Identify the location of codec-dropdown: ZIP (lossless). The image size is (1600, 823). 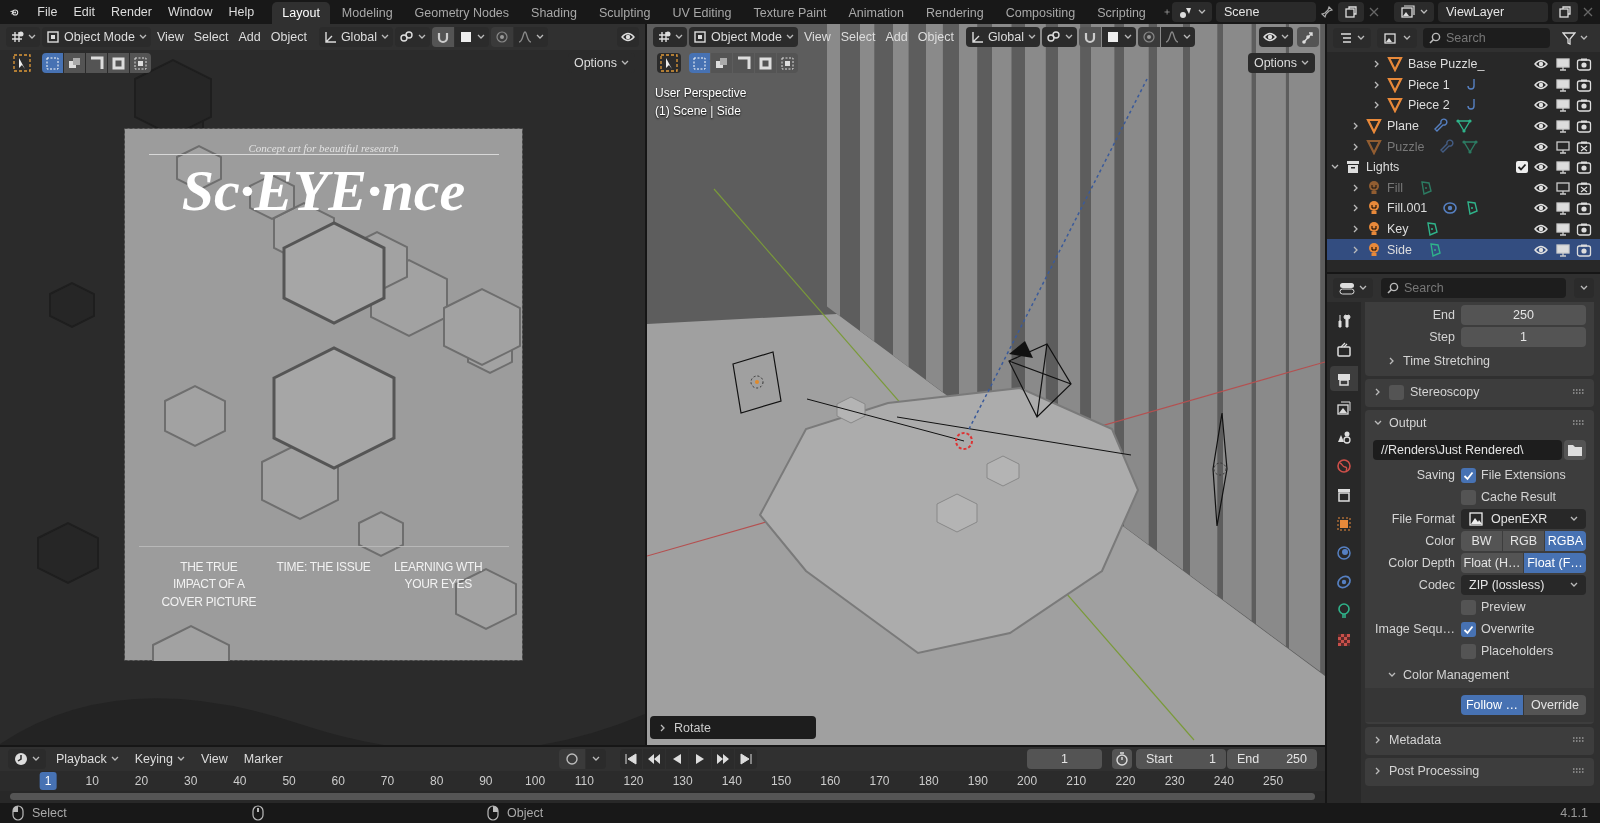
(1523, 585).